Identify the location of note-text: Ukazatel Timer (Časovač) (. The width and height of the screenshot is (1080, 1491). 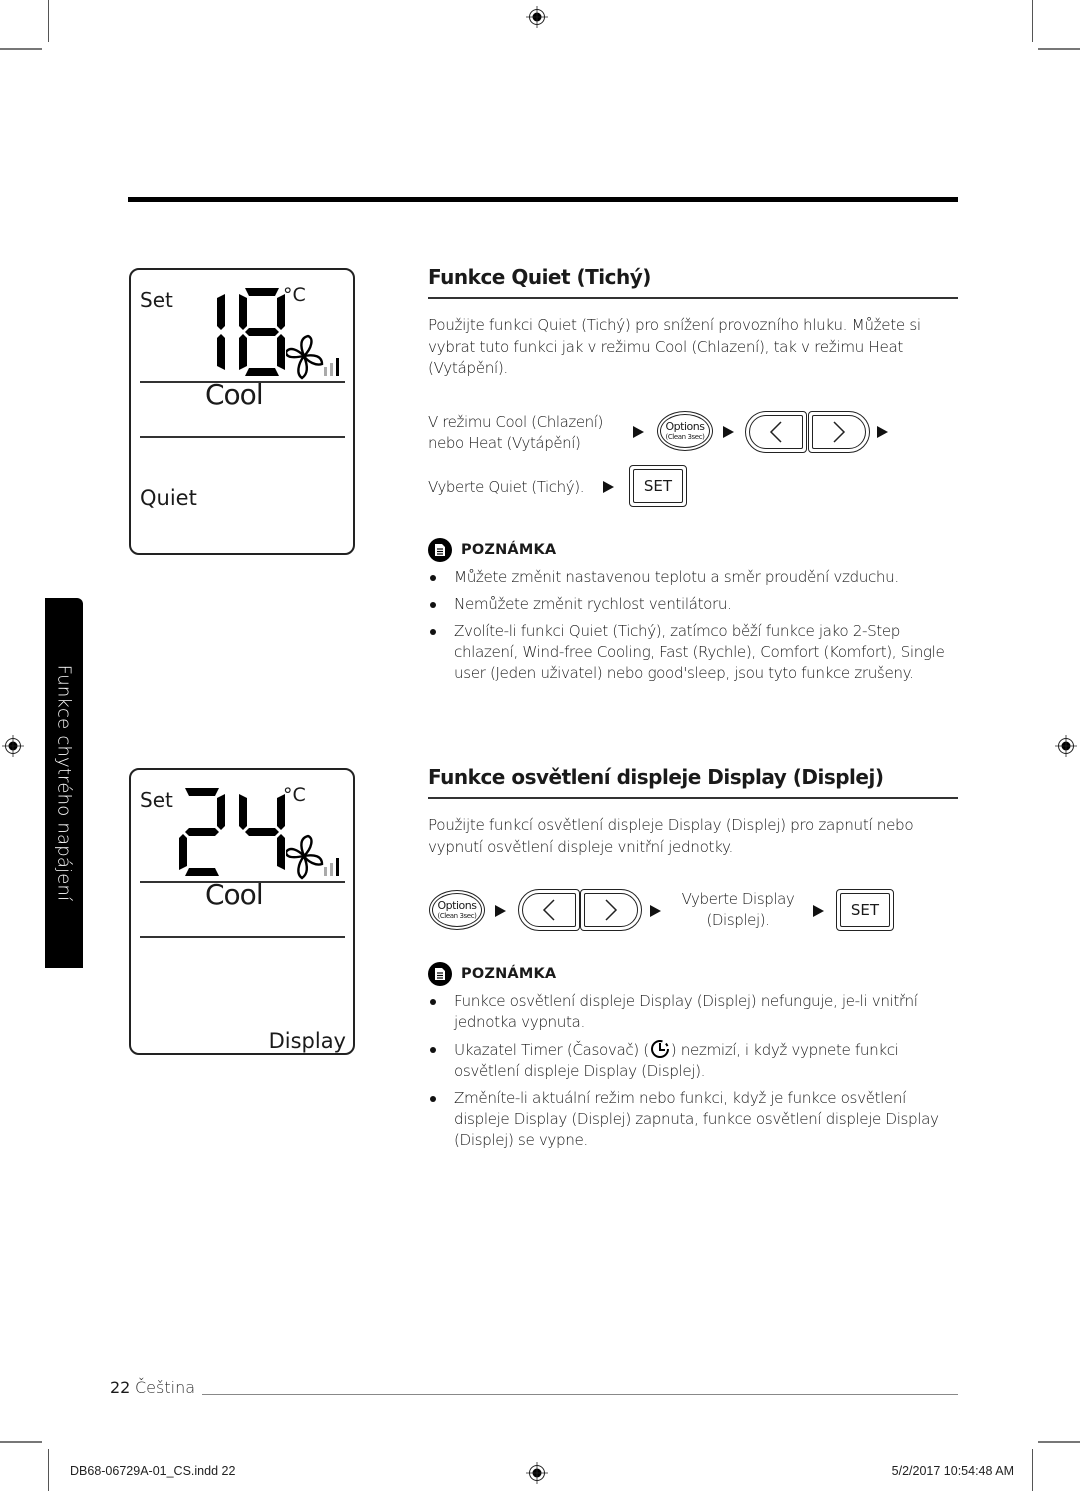
(551, 1050).